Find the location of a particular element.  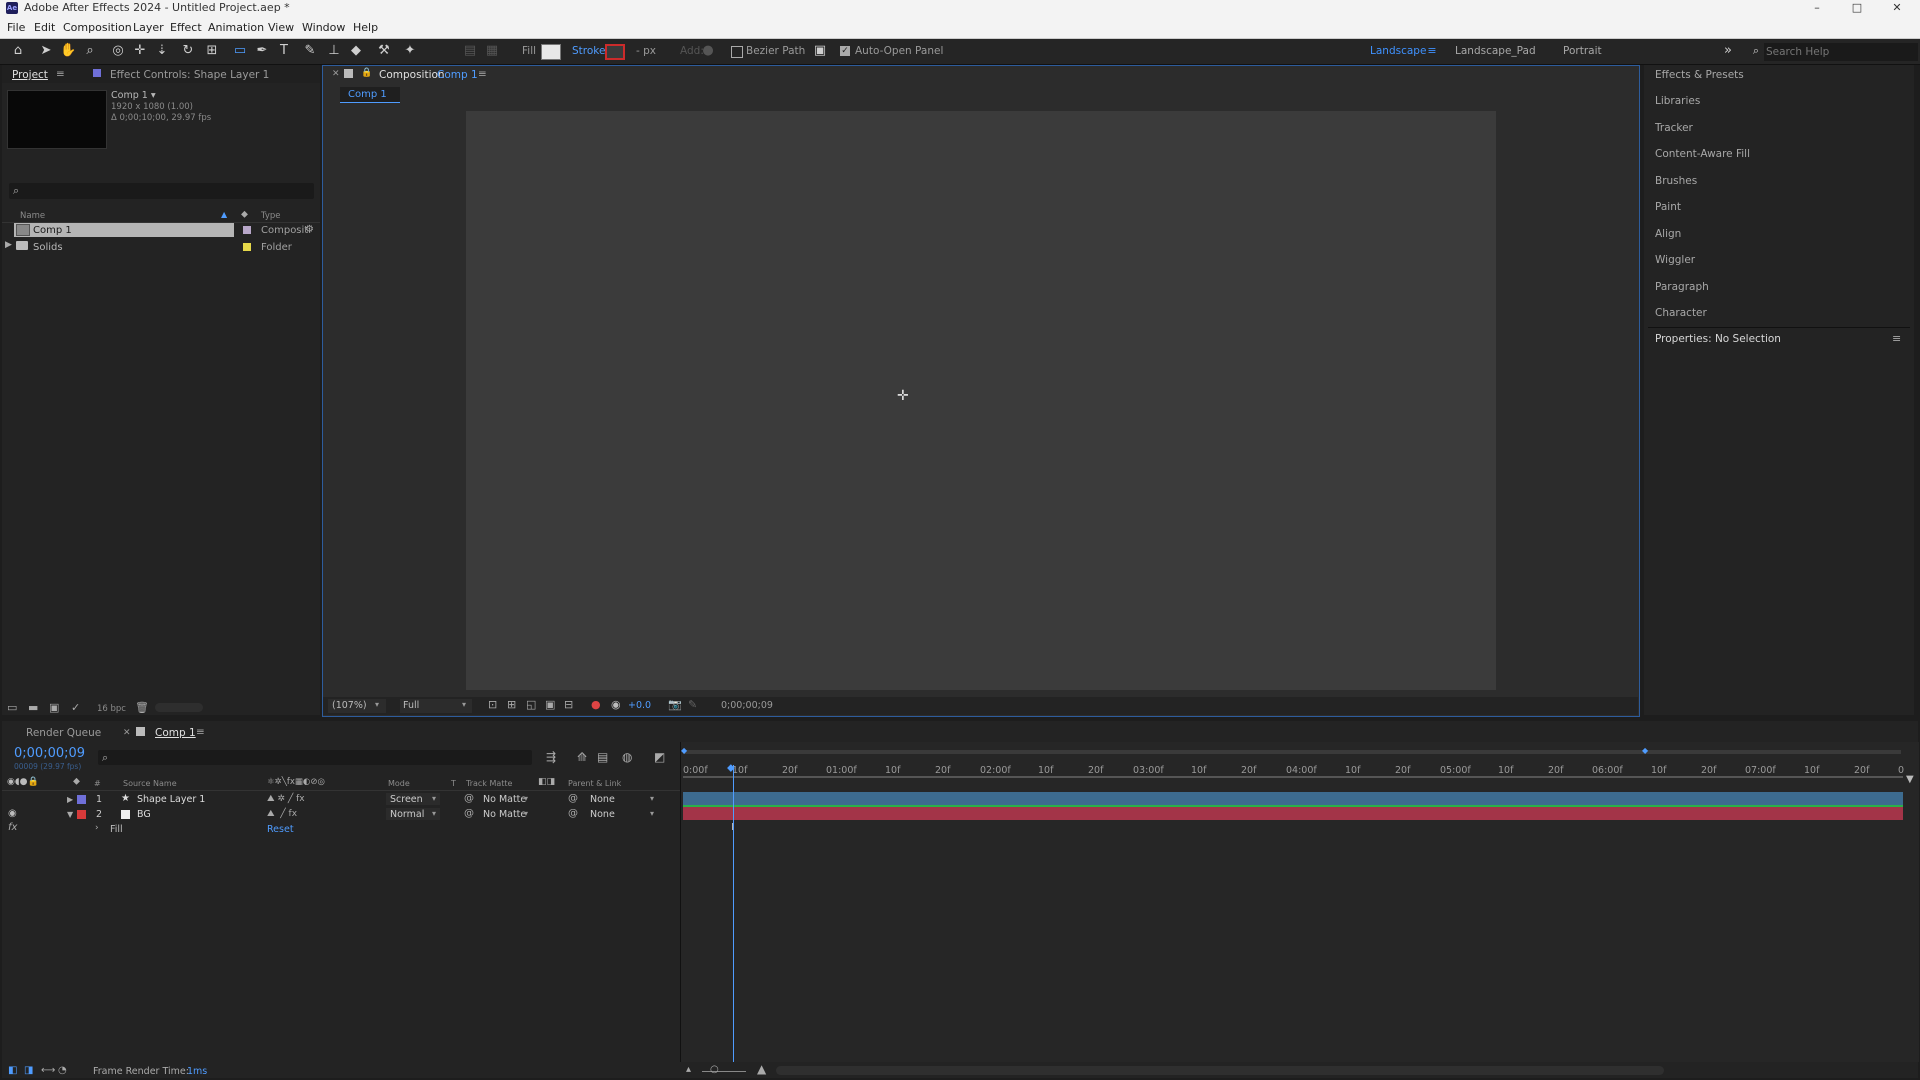

layer-switches-toggle-icon: ◧ is located at coordinates (12, 1070).